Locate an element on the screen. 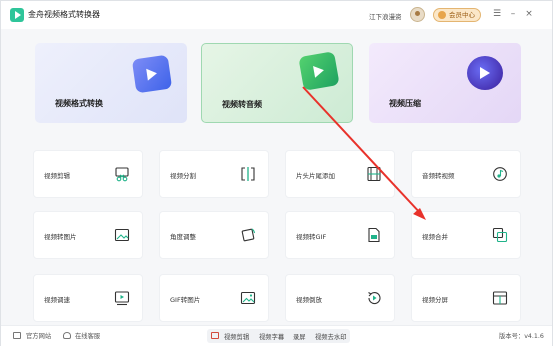 This screenshot has height=346, width=553. tool-label: 视频倒放 is located at coordinates (309, 300).